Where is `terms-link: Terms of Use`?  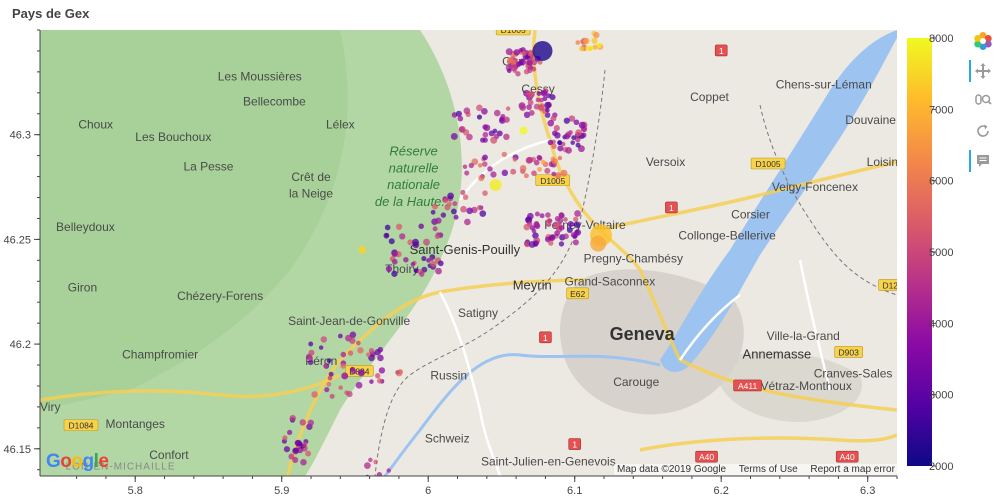
terms-link: Terms of Use is located at coordinates (768, 469).